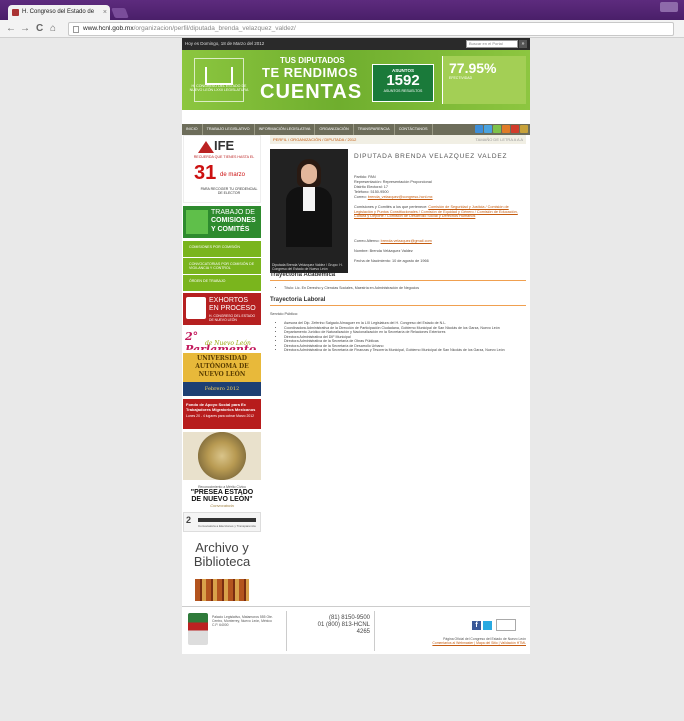  Describe the element at coordinates (669, 7) in the screenshot. I see `window-controls` at that location.